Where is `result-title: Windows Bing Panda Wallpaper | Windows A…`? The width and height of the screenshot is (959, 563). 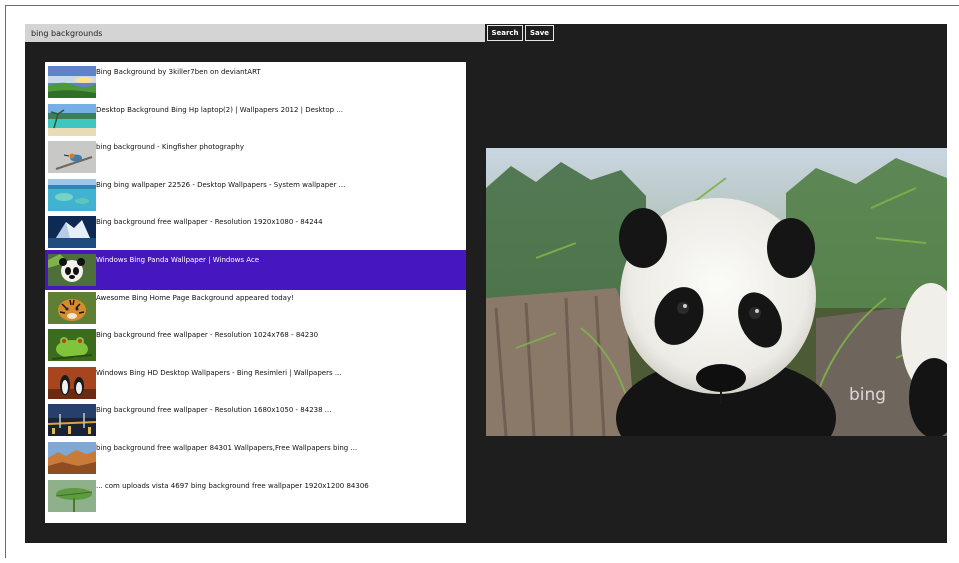 result-title: Windows Bing Panda Wallpaper | Windows A… is located at coordinates (178, 260).